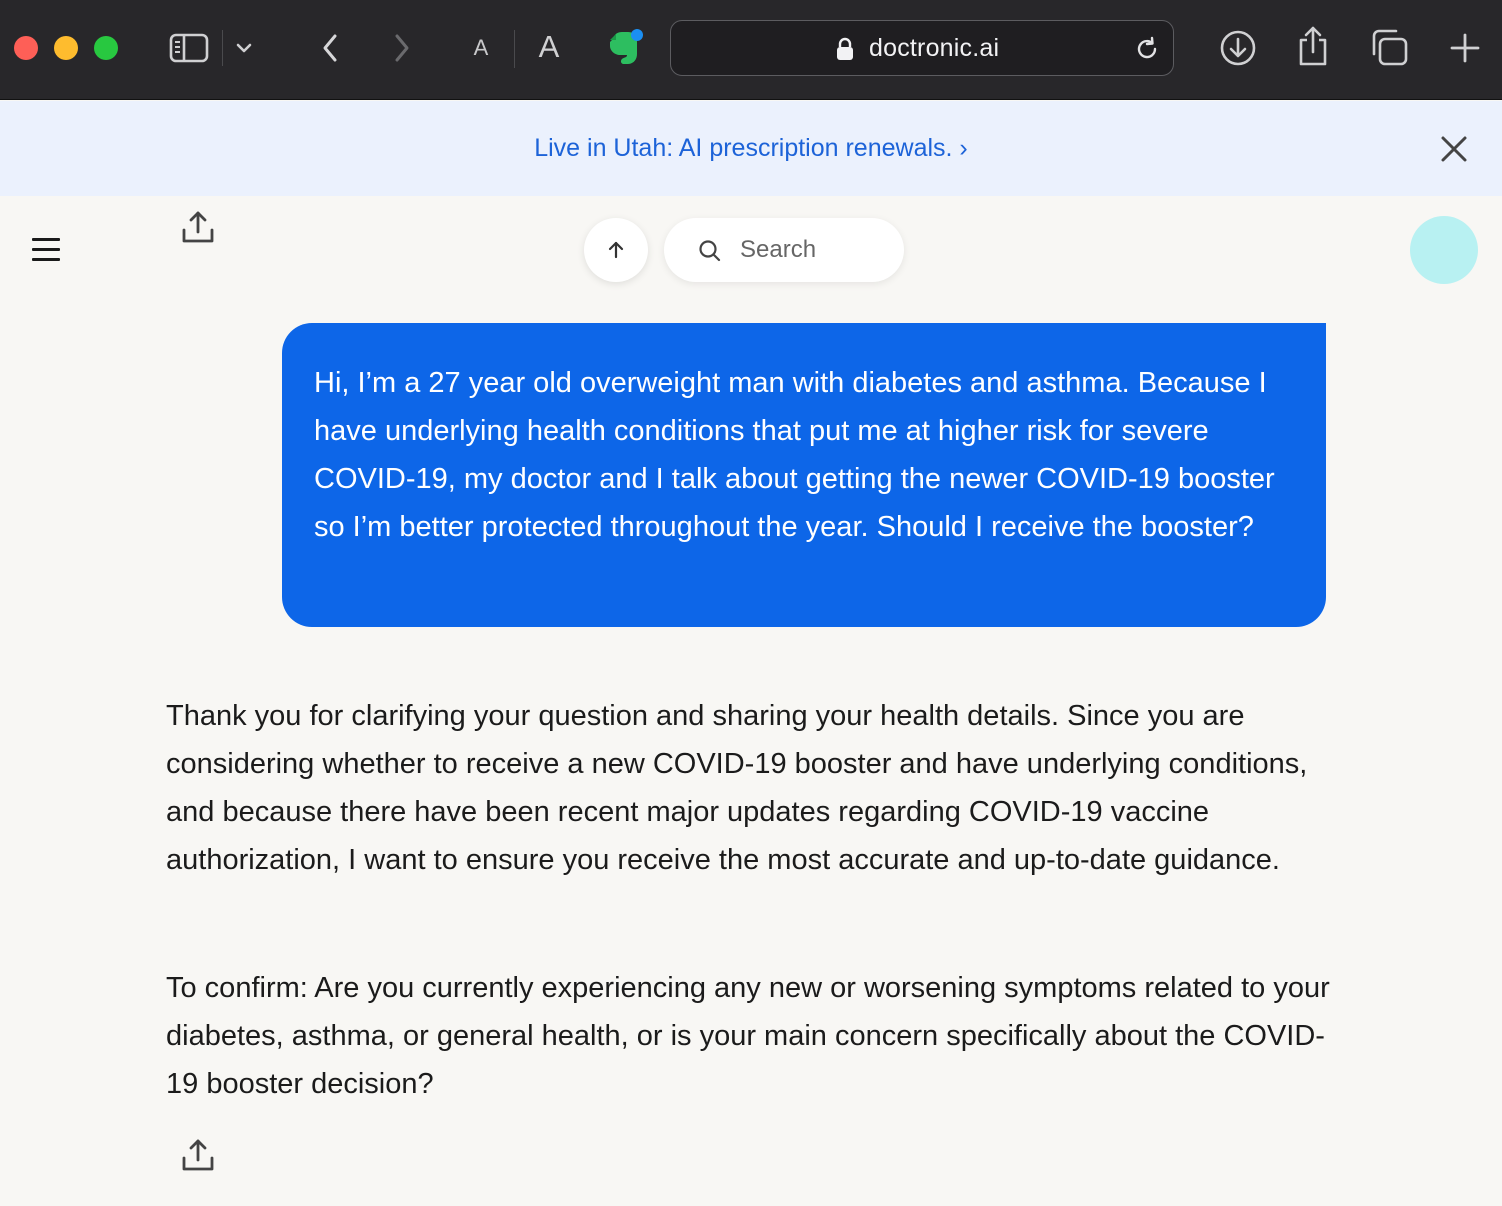  Describe the element at coordinates (1389, 48) in the screenshot. I see `tabs-icon` at that location.